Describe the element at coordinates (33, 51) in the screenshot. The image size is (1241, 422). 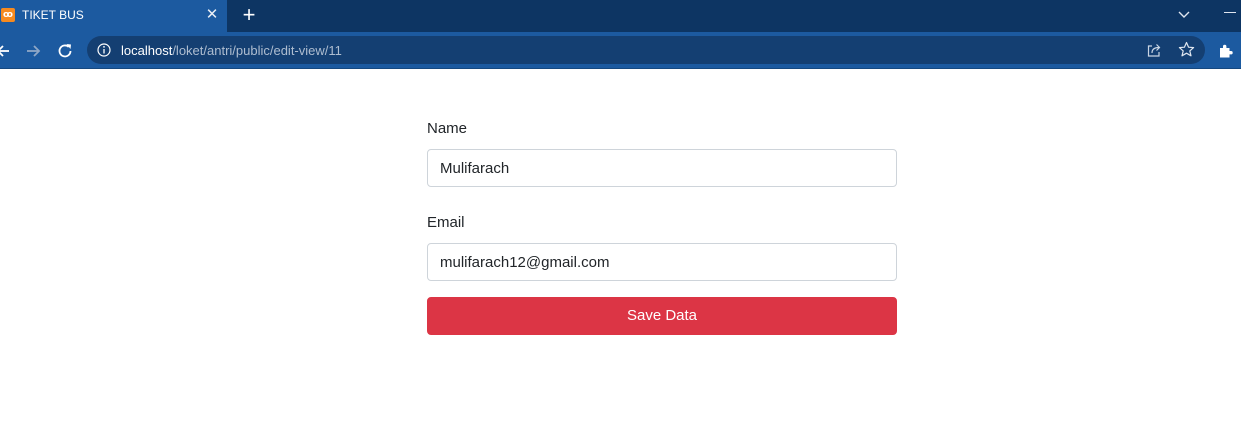
I see `arrow-right-icon` at that location.